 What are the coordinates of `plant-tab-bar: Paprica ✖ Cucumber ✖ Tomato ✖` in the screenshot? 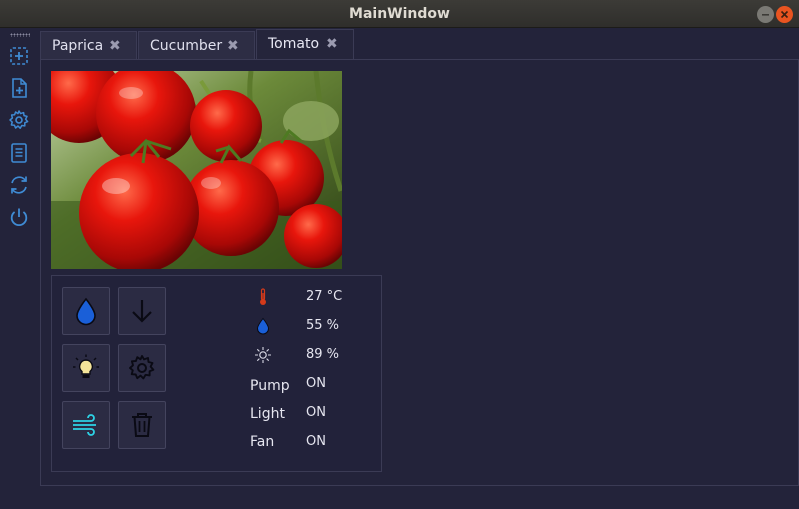 It's located at (418, 44).